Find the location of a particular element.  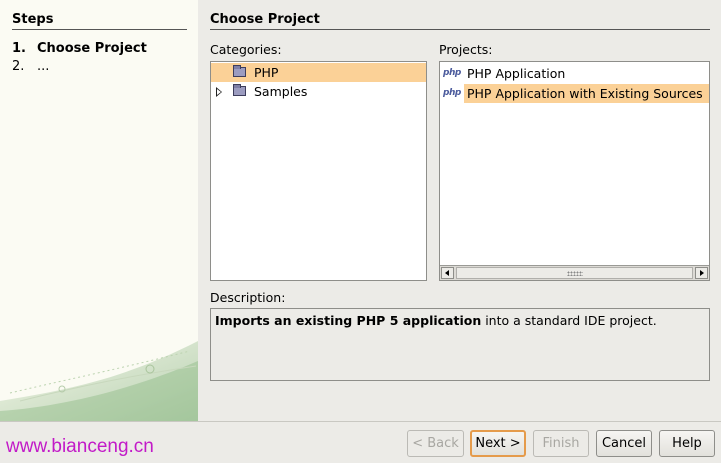

categories-label: Categories: is located at coordinates (246, 49).